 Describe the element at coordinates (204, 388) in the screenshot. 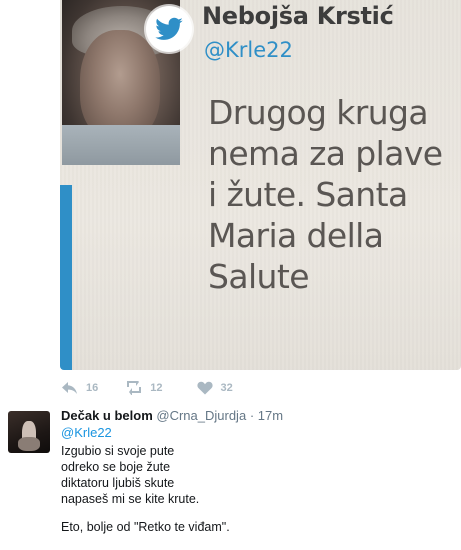

I see `heart-icon` at that location.